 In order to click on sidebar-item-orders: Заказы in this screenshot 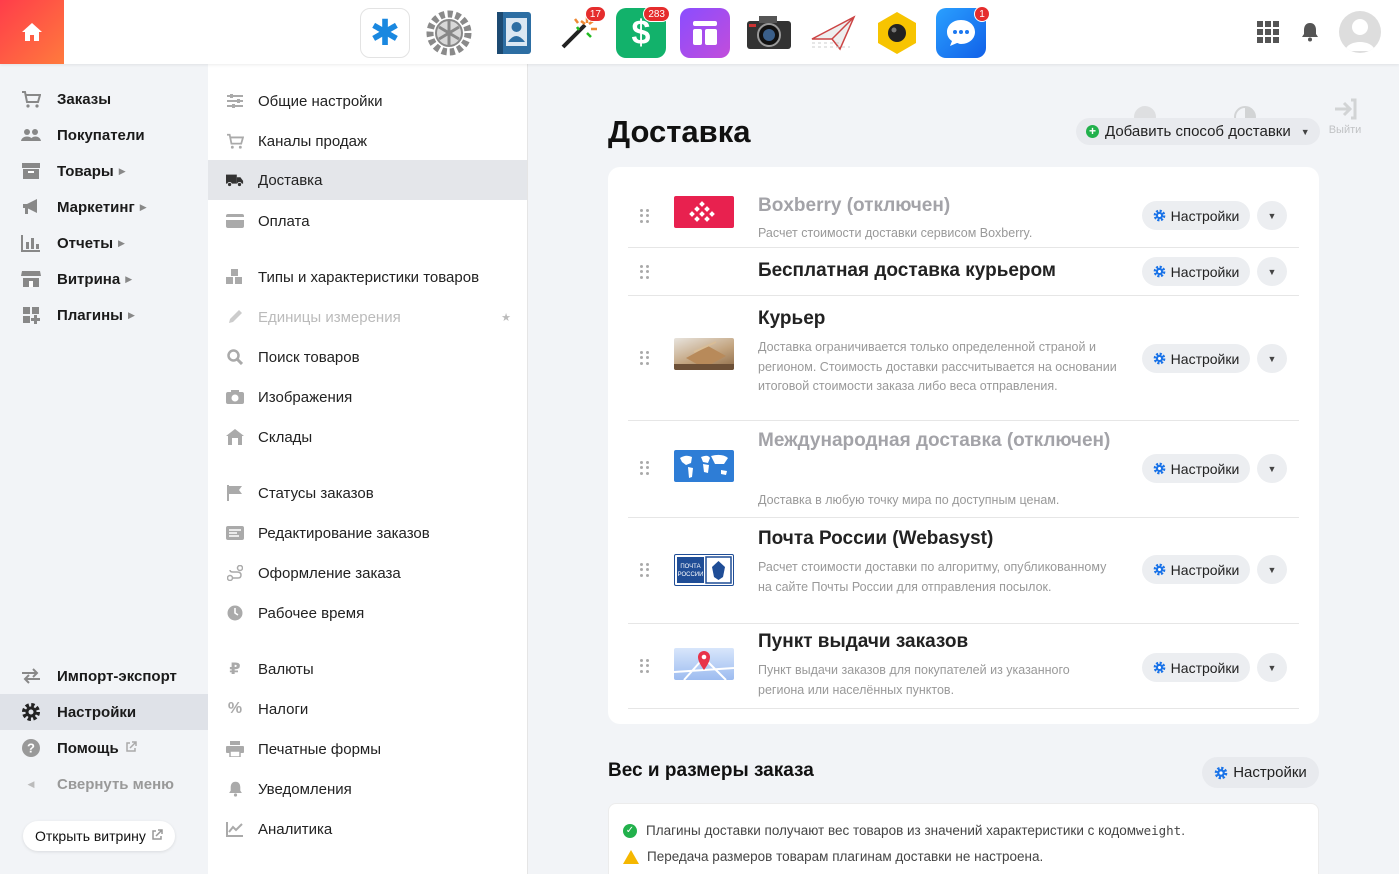, I will do `click(104, 99)`.